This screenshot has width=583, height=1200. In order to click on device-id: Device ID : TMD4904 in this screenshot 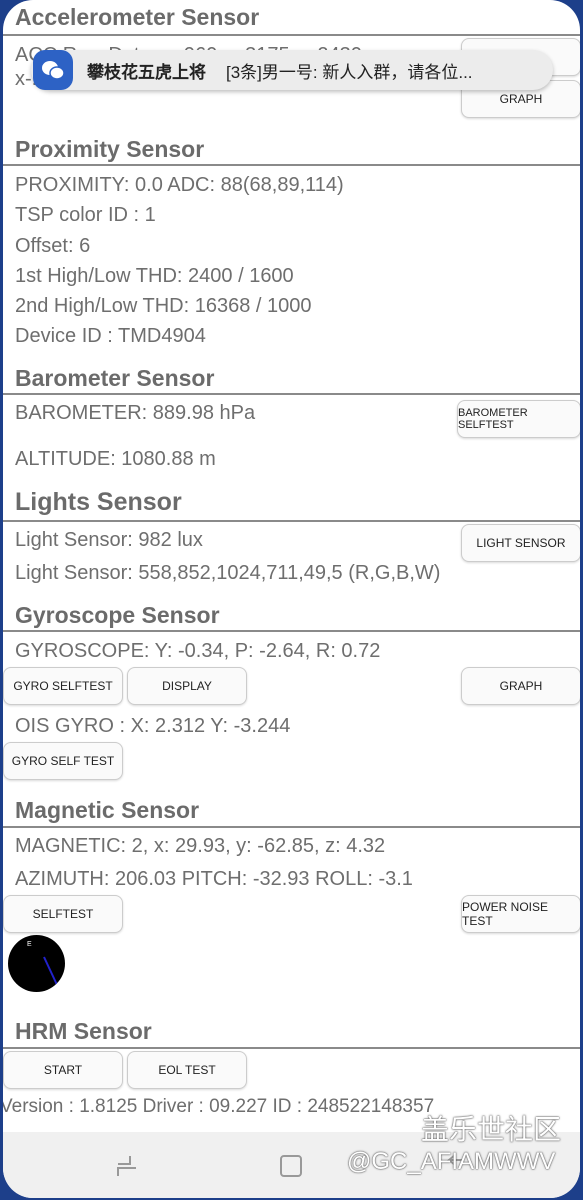, I will do `click(110, 336)`.